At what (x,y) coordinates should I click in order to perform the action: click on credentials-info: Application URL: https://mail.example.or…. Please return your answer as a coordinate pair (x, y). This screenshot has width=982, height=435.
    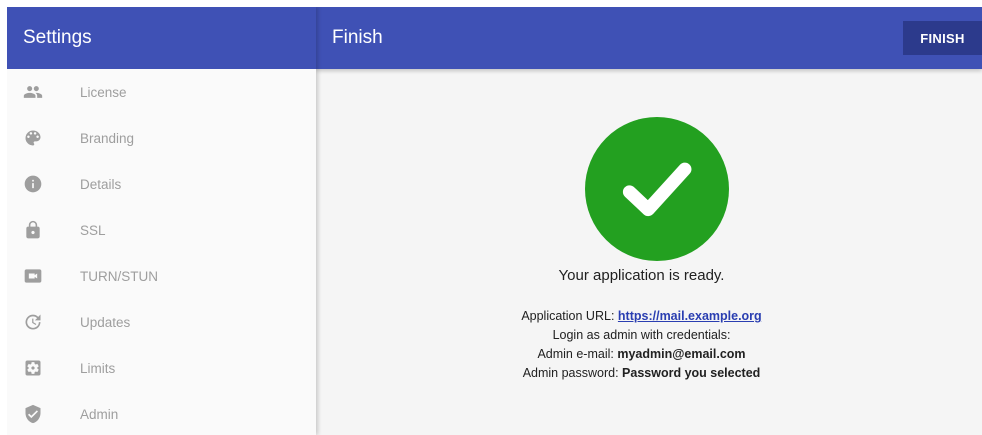
    Looking at the image, I should click on (649, 345).